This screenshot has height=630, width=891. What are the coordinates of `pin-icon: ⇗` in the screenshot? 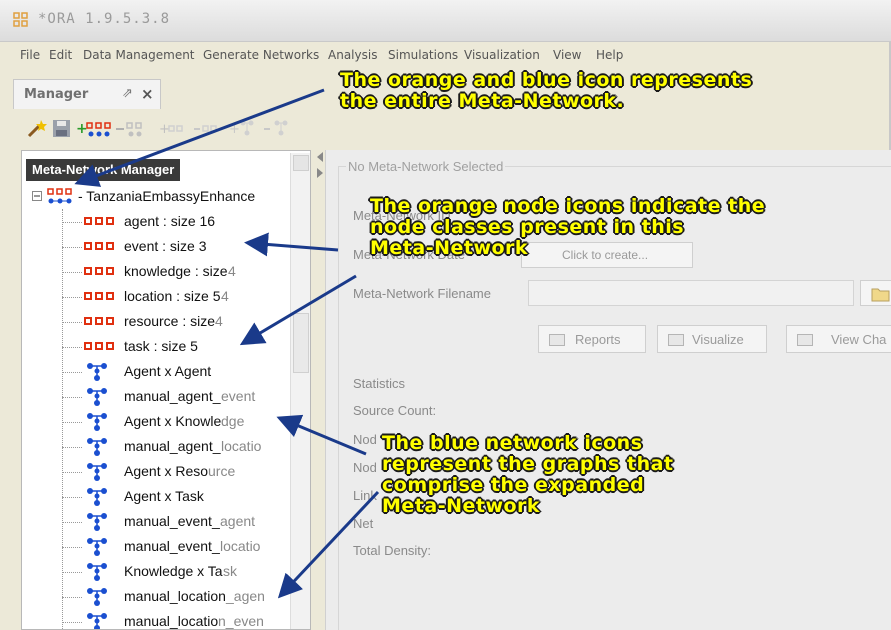 It's located at (127, 93).